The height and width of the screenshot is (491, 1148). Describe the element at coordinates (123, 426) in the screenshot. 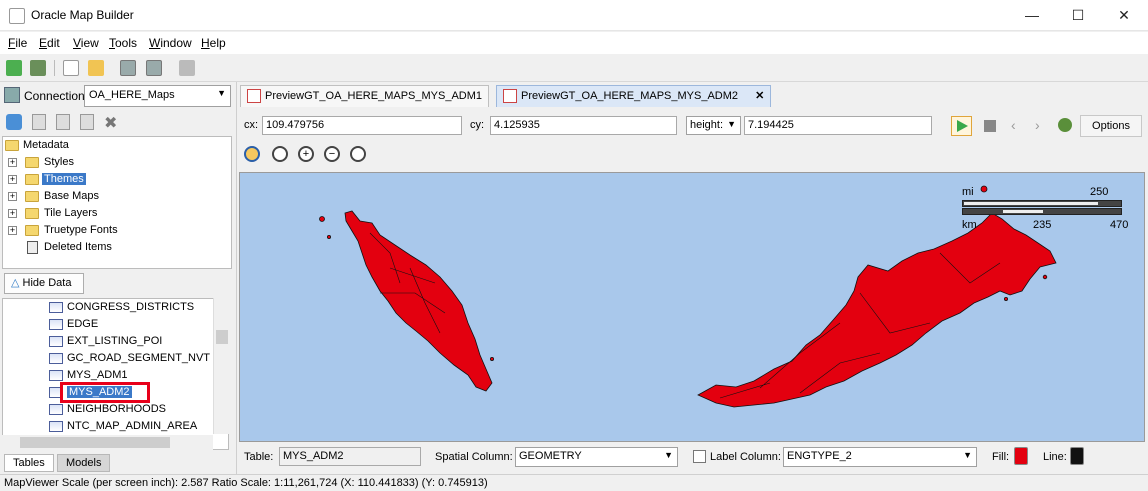

I see `list-item: NTC_MAP_ADMIN_AREA` at that location.